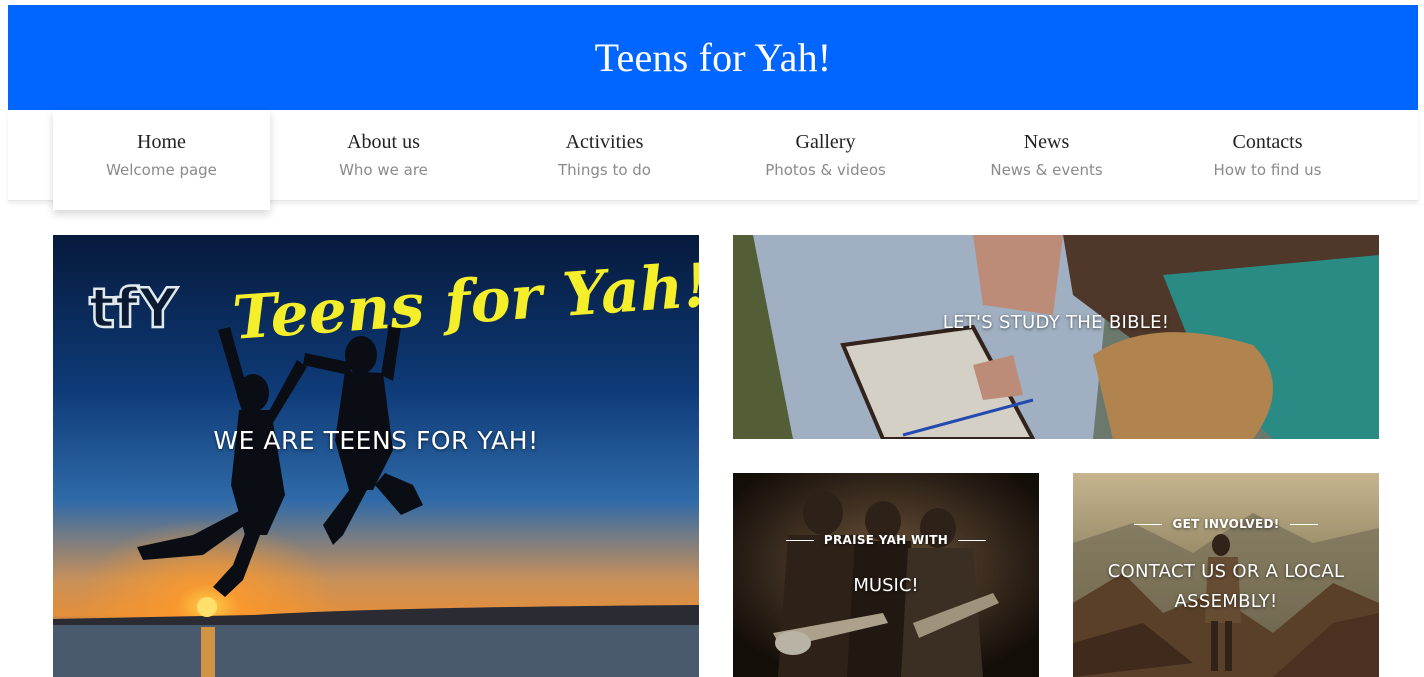  I want to click on tfy-logo-mark: tfY, so click(133, 308).